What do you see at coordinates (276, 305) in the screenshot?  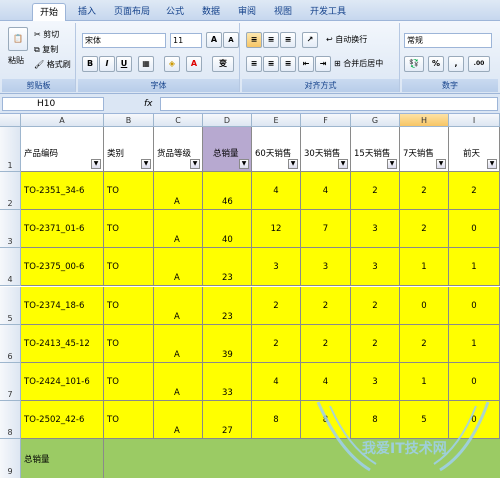 I see `sales-60-cell: 2` at bounding box center [276, 305].